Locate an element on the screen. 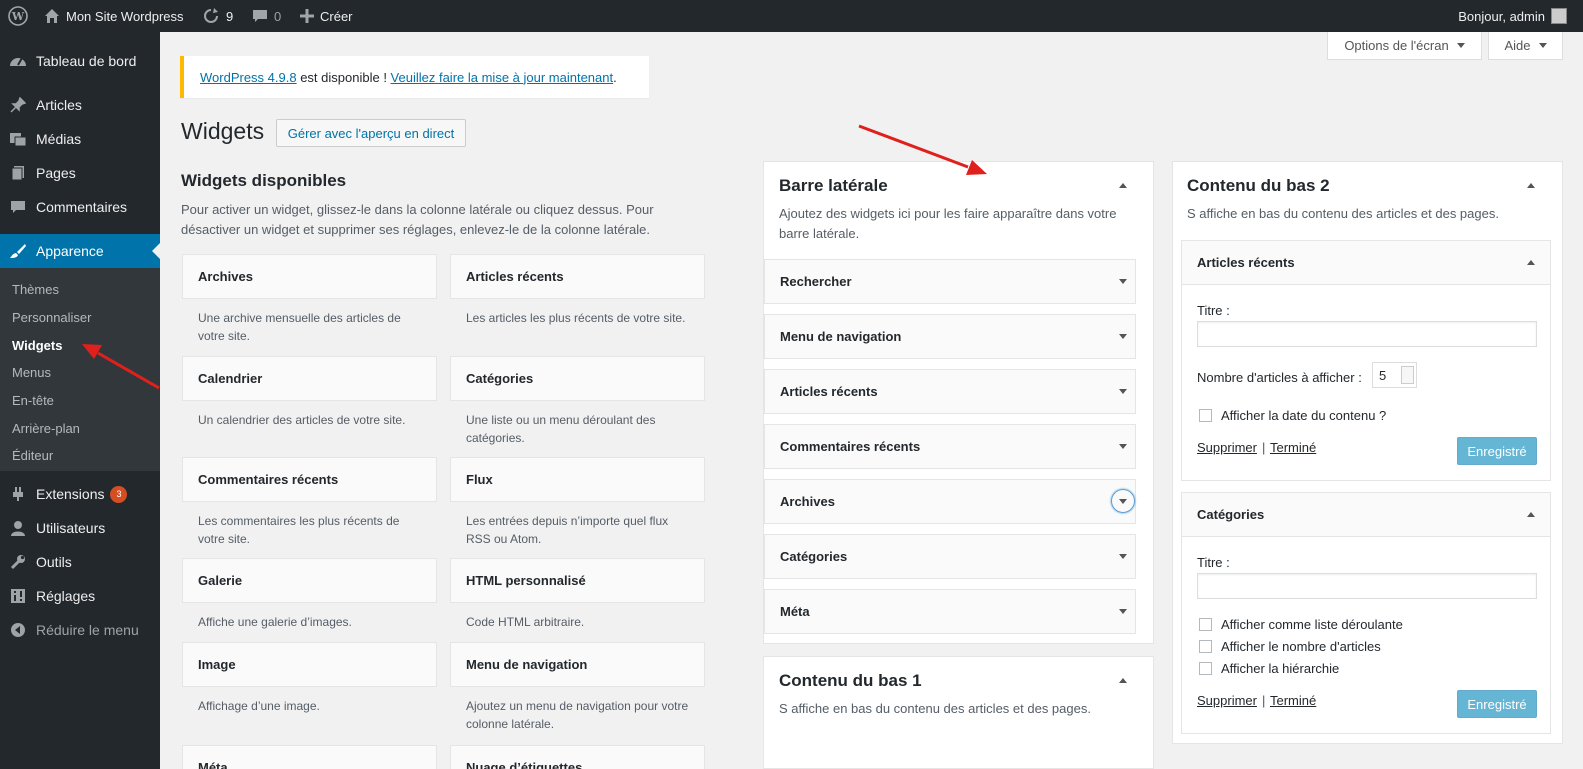  menu-label: Pages is located at coordinates (56, 173).